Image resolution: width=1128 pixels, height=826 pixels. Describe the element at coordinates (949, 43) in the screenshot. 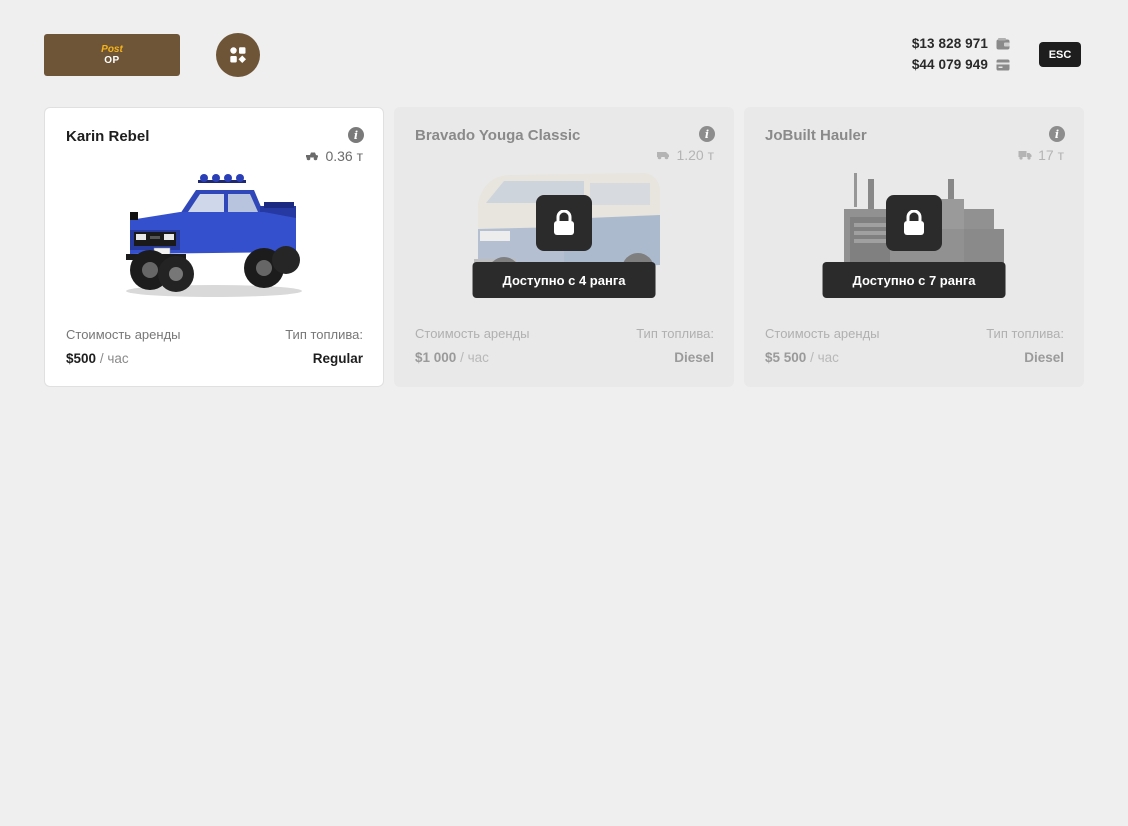

I see `cash-balance-value: $13 828 971` at that location.